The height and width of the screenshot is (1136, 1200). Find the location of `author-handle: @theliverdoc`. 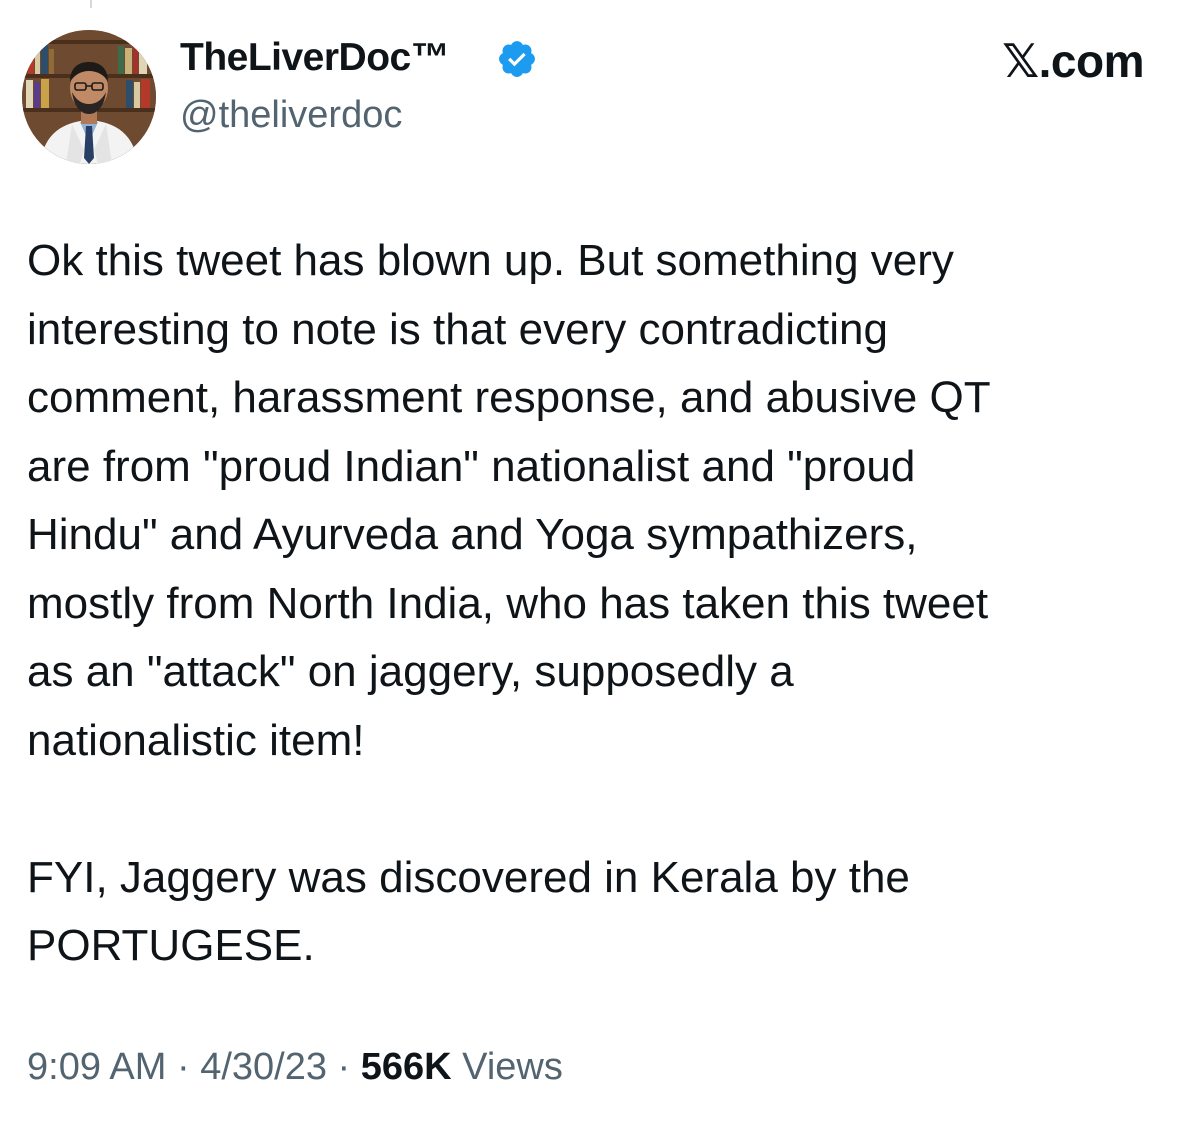

author-handle: @theliverdoc is located at coordinates (291, 115).